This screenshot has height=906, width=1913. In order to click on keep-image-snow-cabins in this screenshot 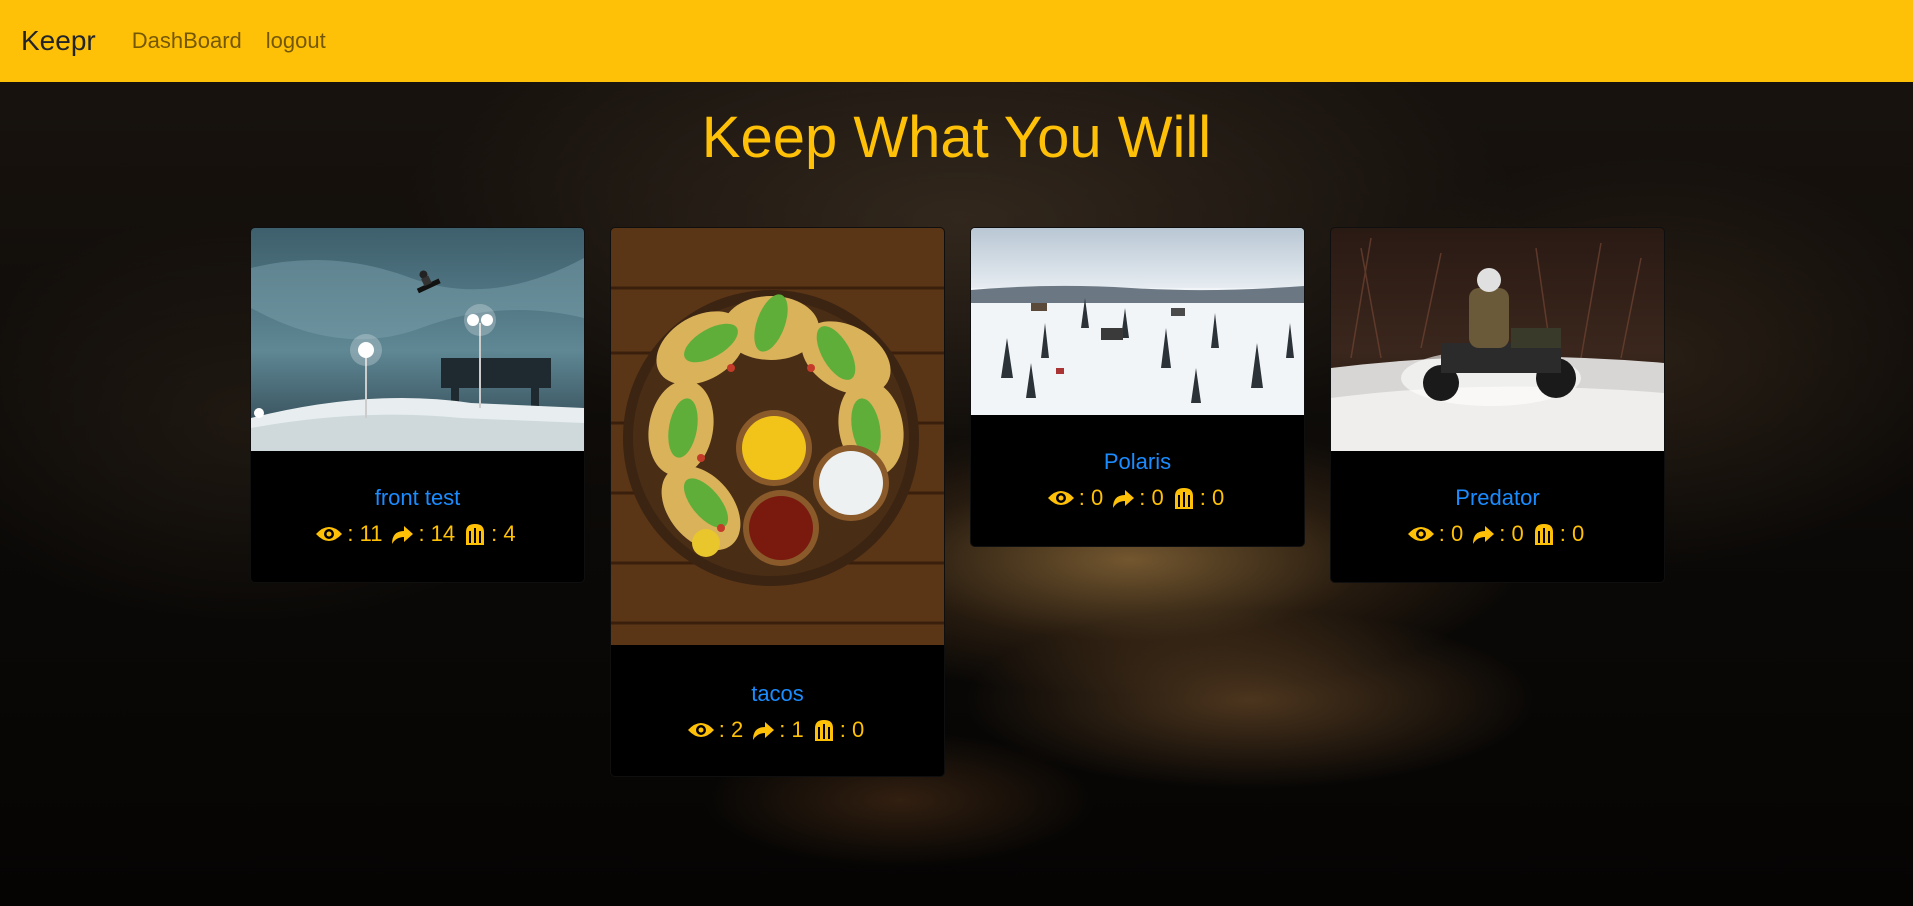, I will do `click(1137, 321)`.